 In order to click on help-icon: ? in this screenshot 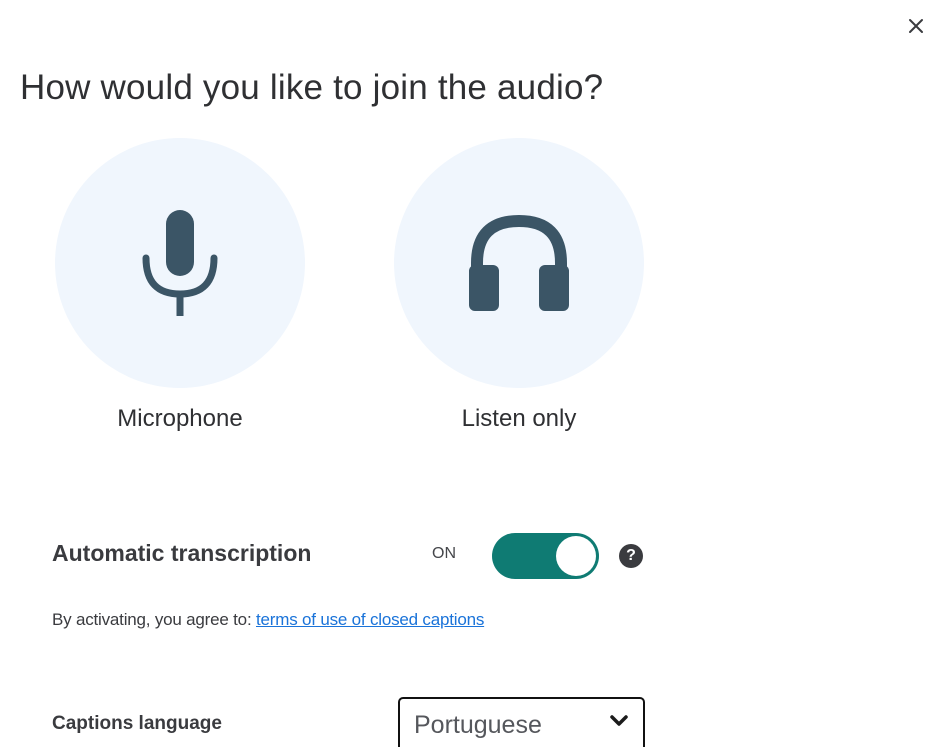, I will do `click(631, 556)`.